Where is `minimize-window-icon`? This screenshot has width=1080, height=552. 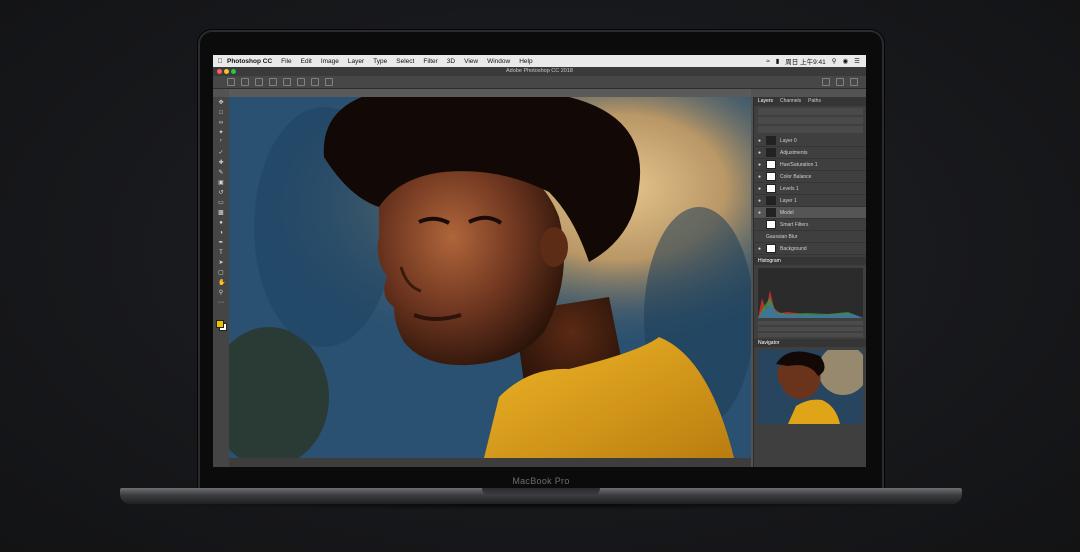 minimize-window-icon is located at coordinates (226, 71).